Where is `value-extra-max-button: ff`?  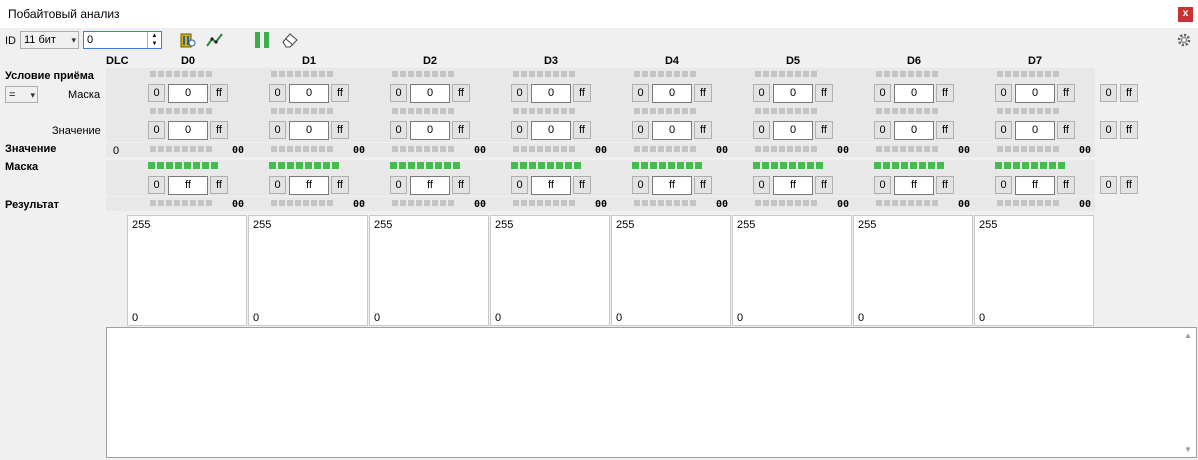 value-extra-max-button: ff is located at coordinates (1129, 130).